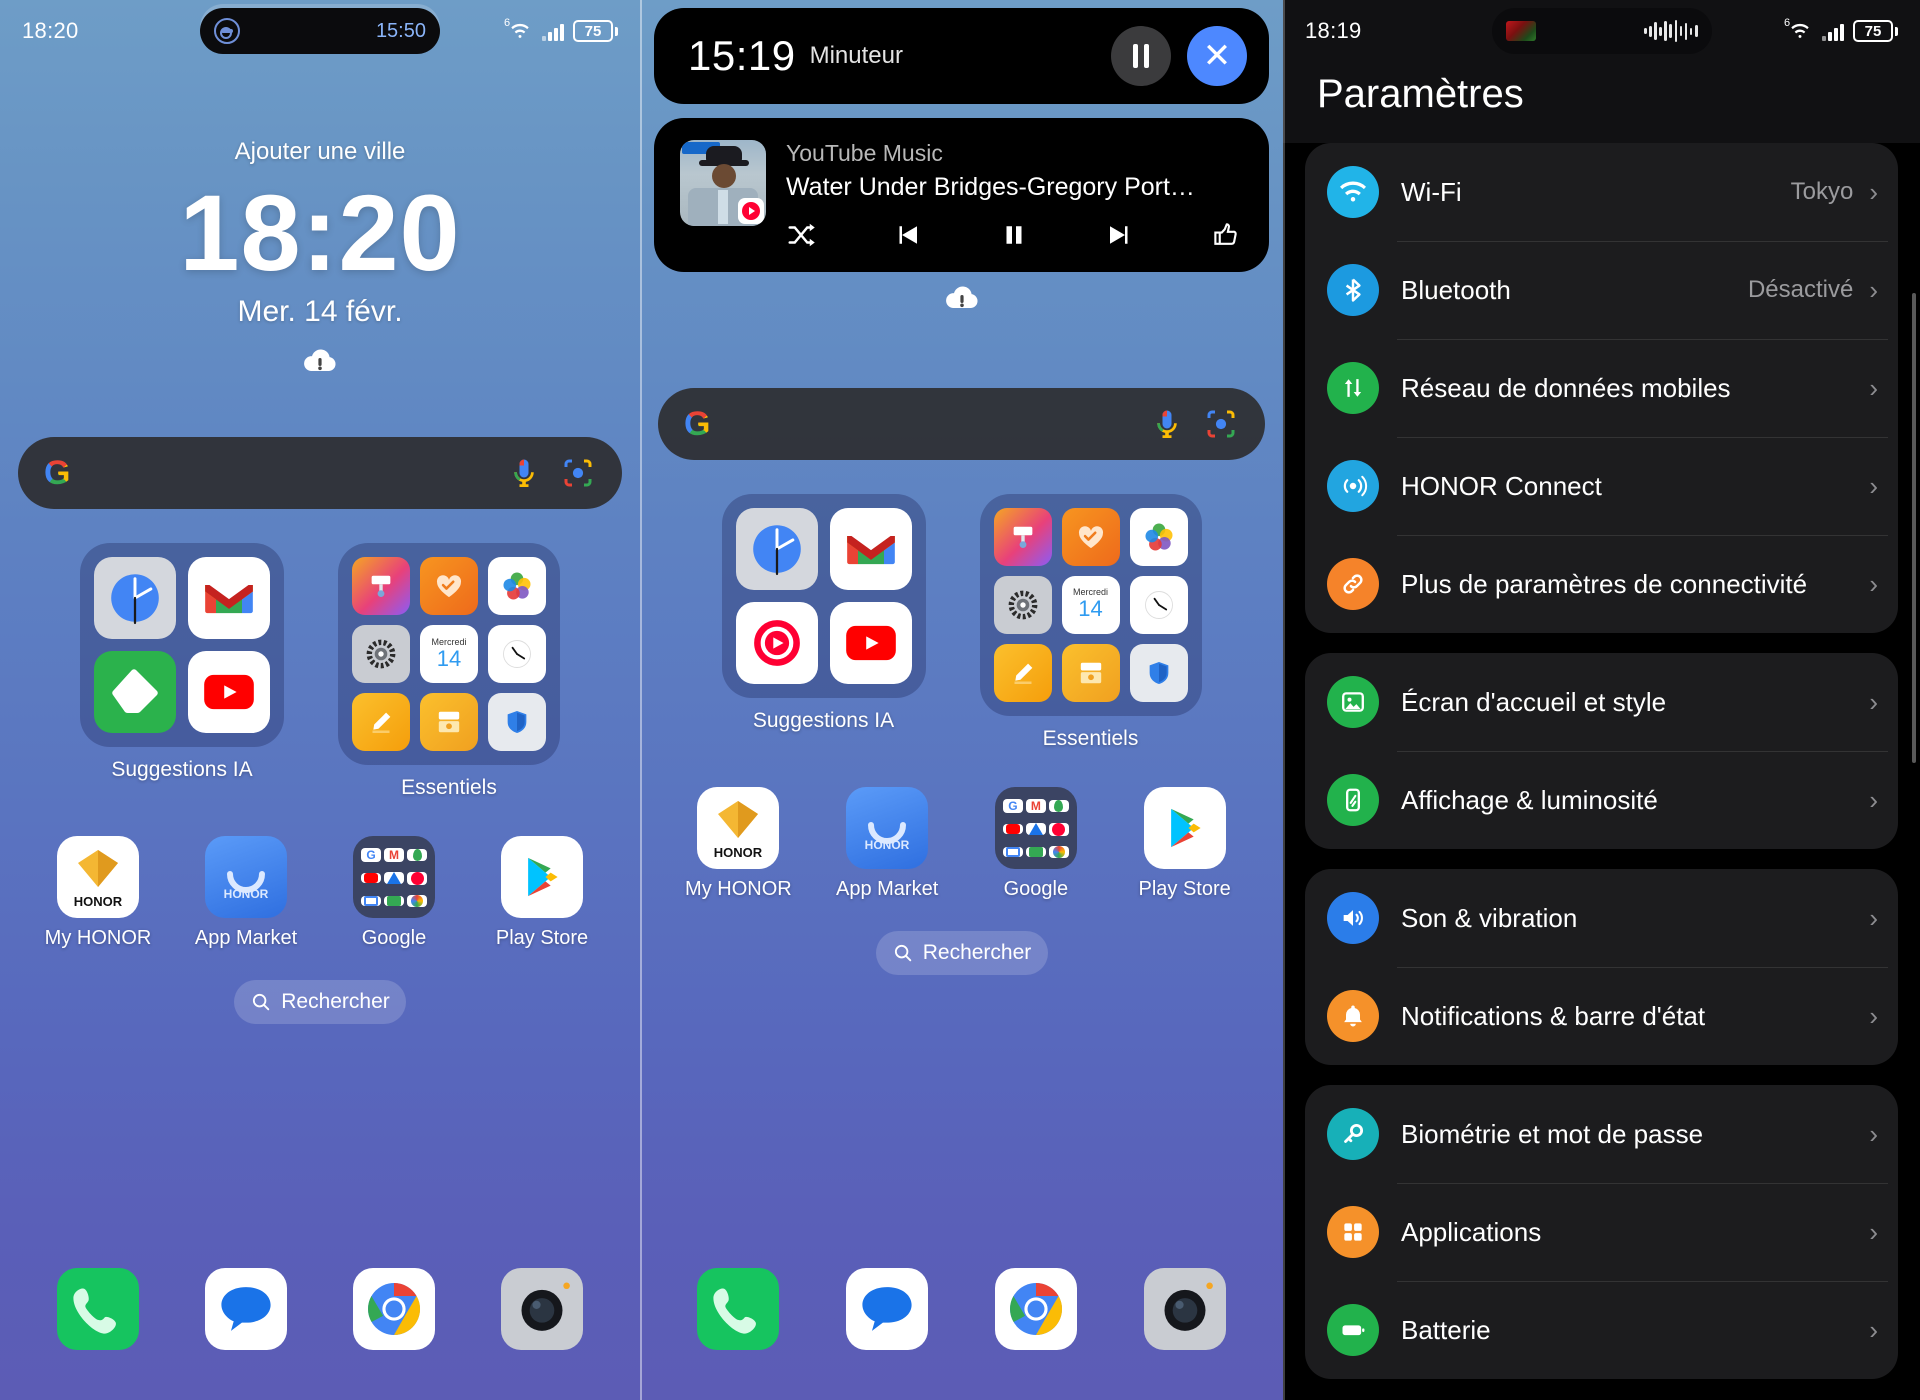  What do you see at coordinates (1601, 388) in the screenshot?
I see `settings-row-mobile-data: Réseau de données mobiles ›` at bounding box center [1601, 388].